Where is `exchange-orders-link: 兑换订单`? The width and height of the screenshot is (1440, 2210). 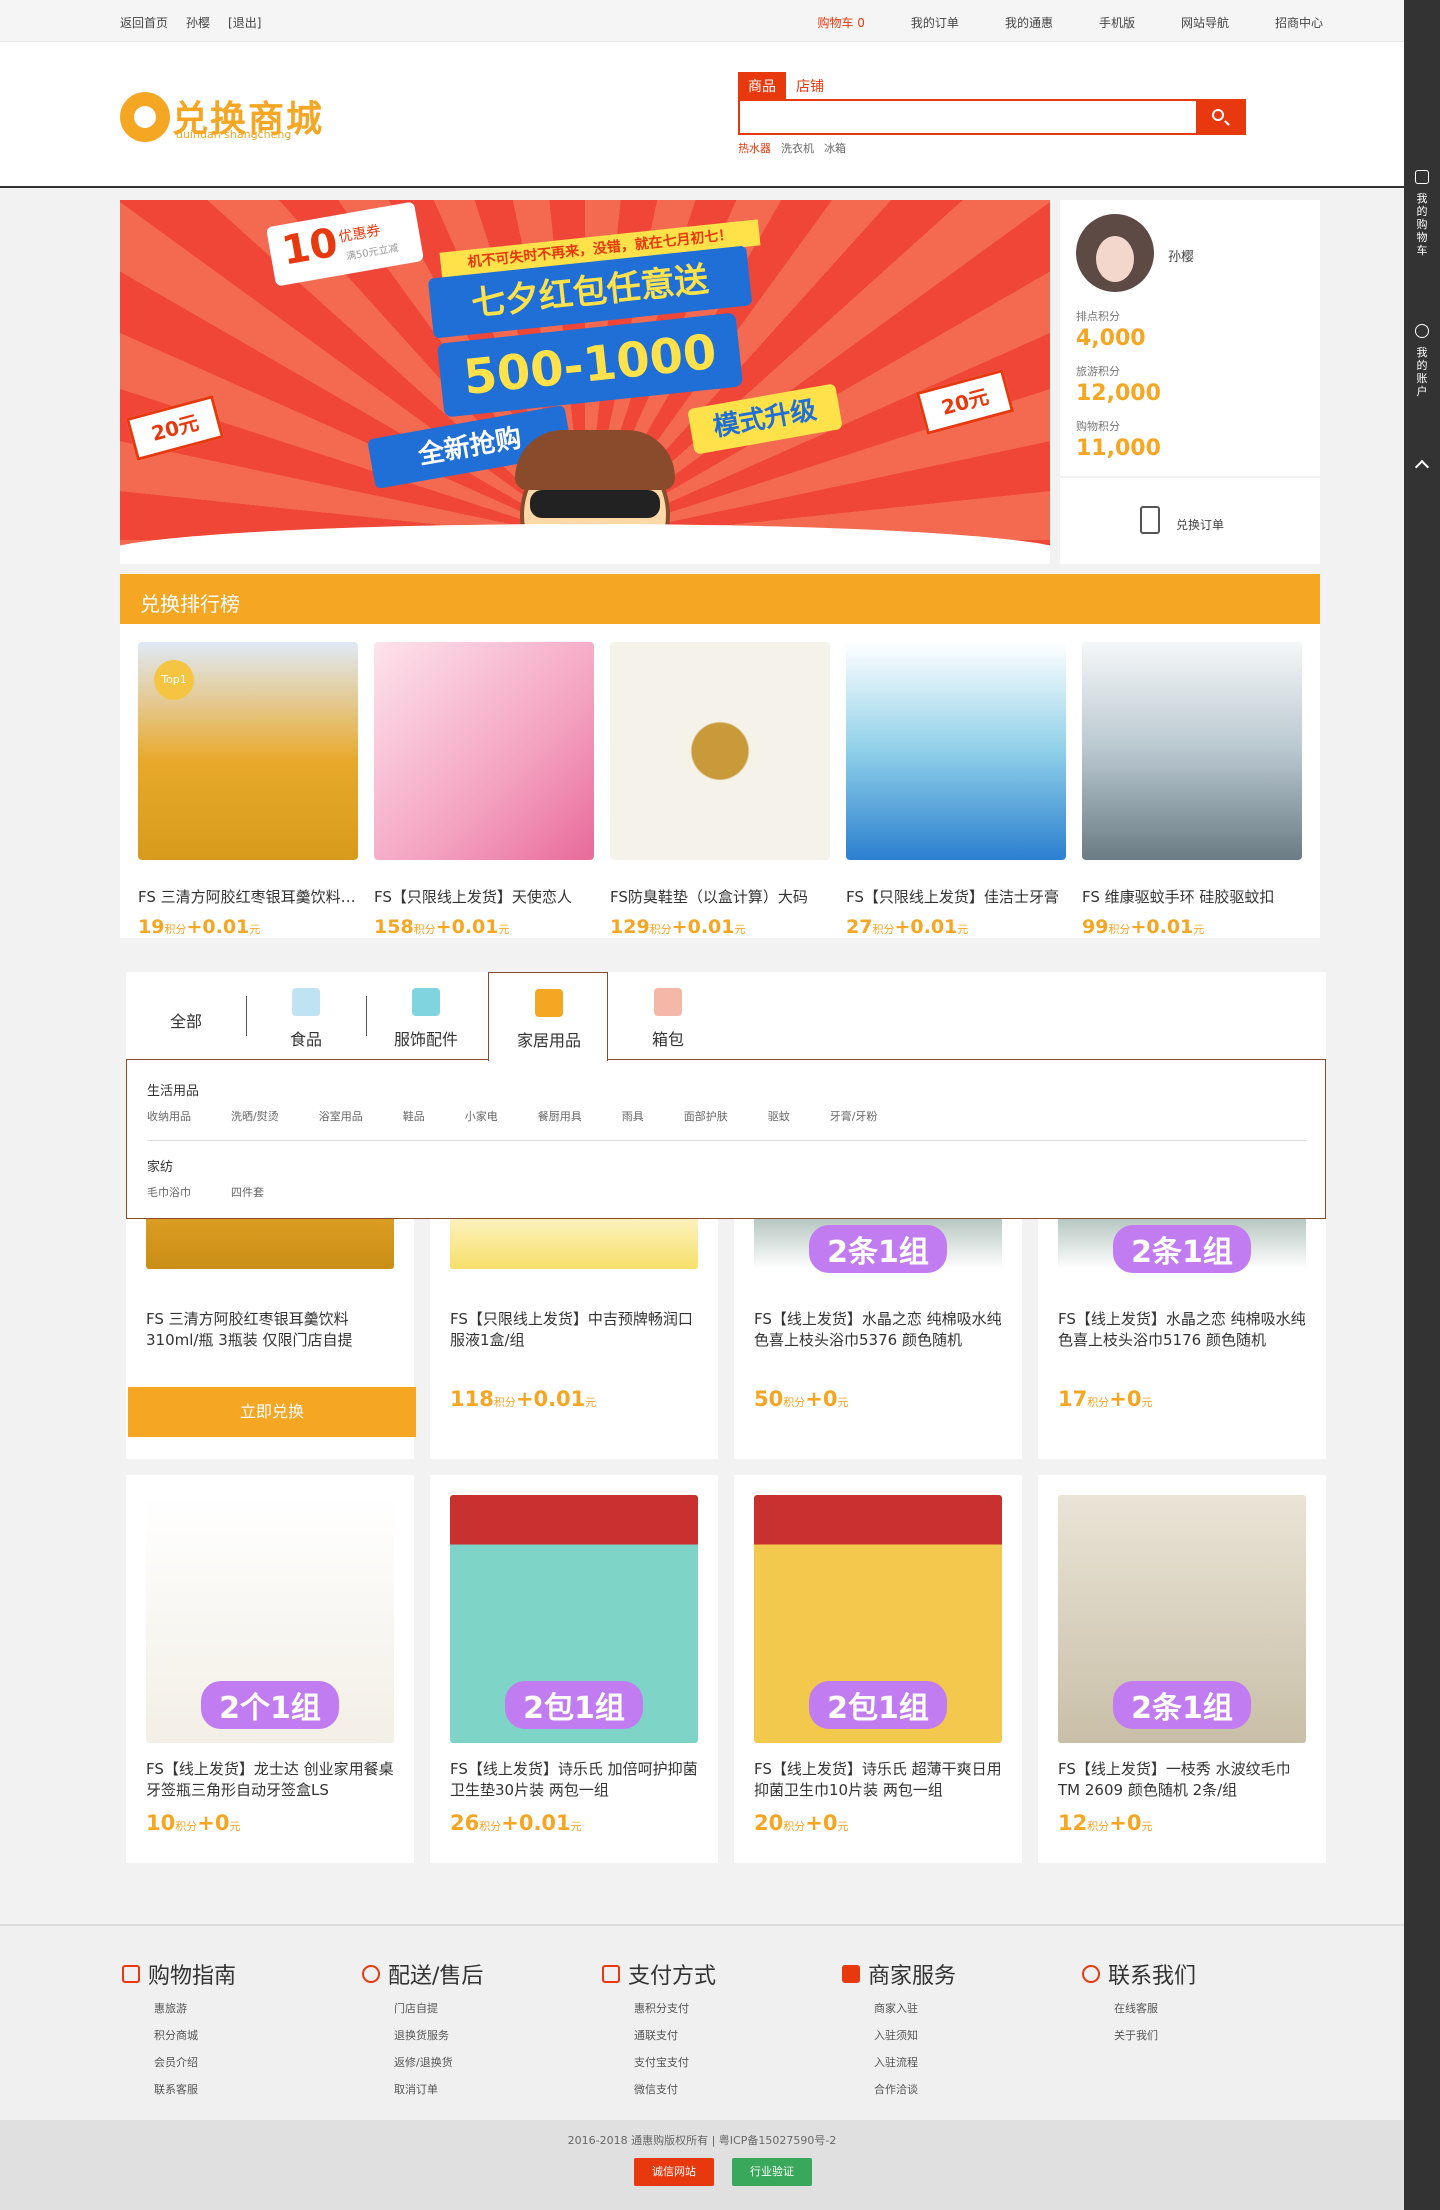
exchange-orders-link: 兑换订单 is located at coordinates (1190, 520).